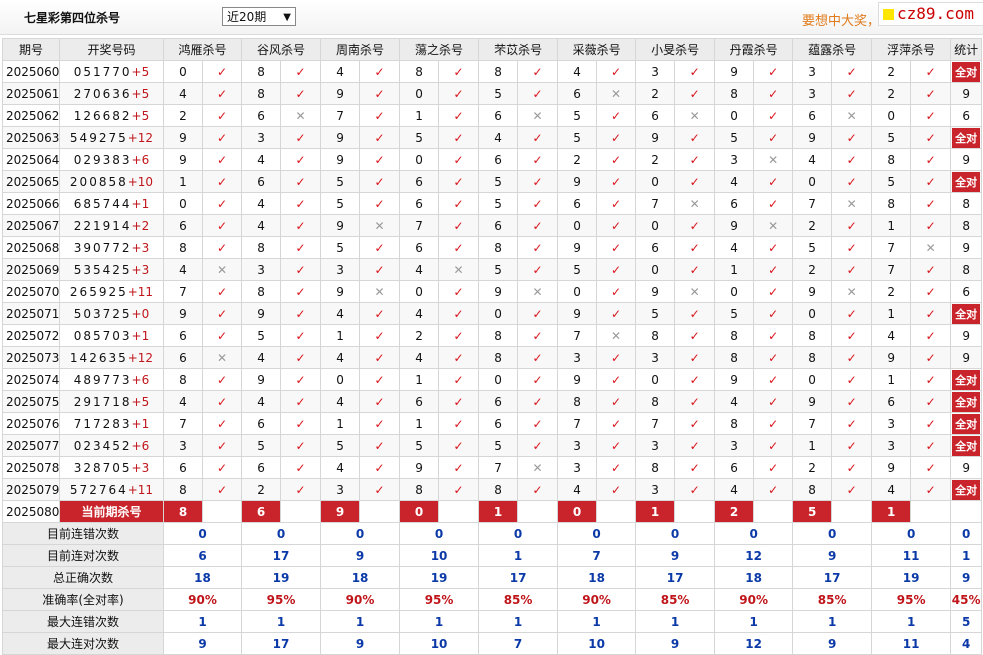  I want to click on draw-number: 503725+0, so click(111, 313).